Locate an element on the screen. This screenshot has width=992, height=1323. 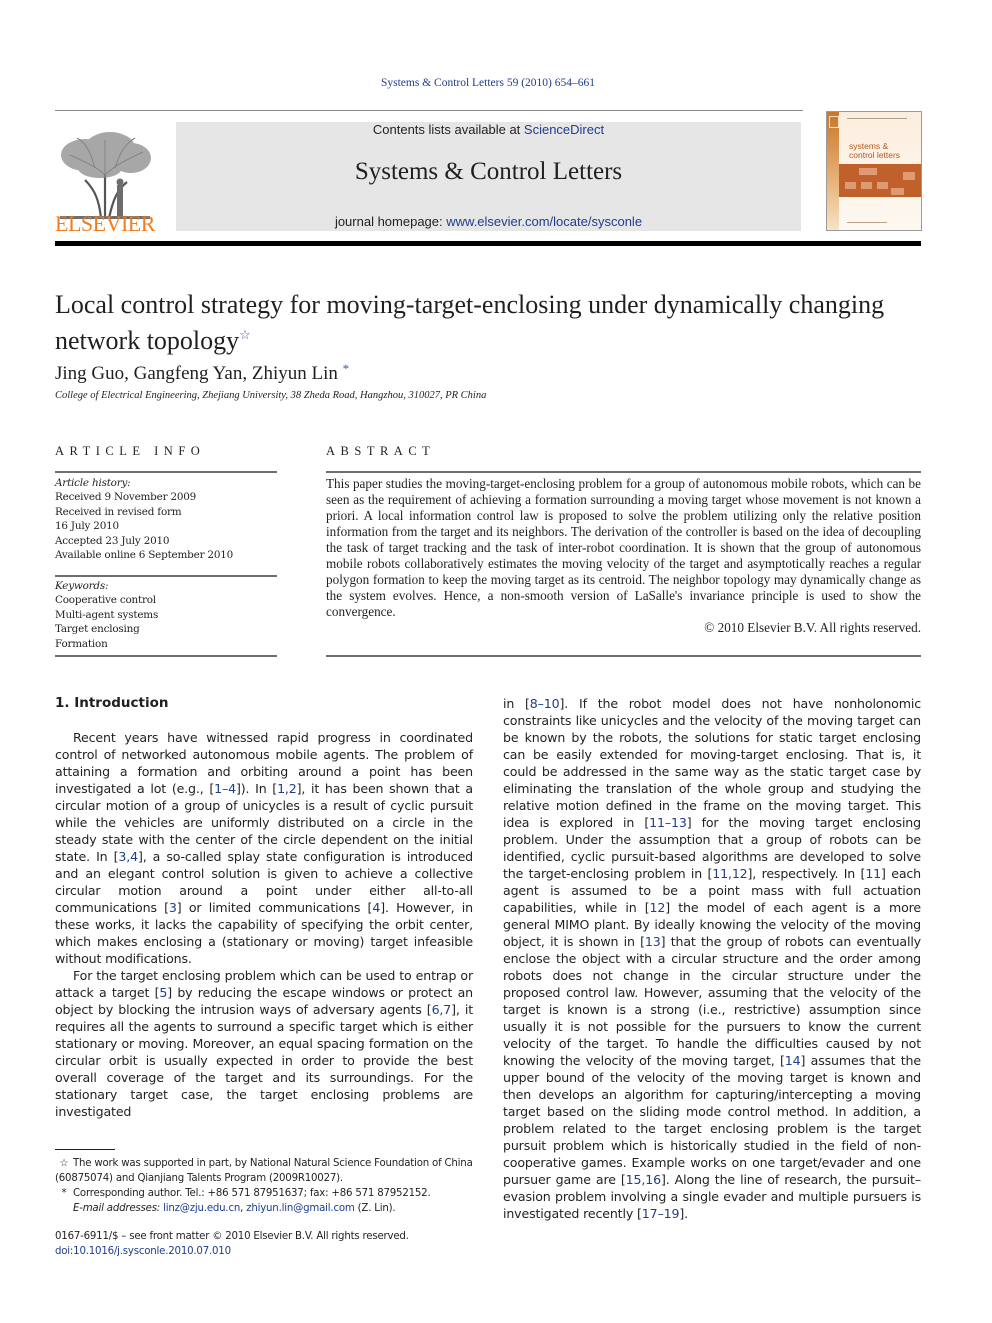
email-suffix: (Z. Lin). is located at coordinates (375, 1208).